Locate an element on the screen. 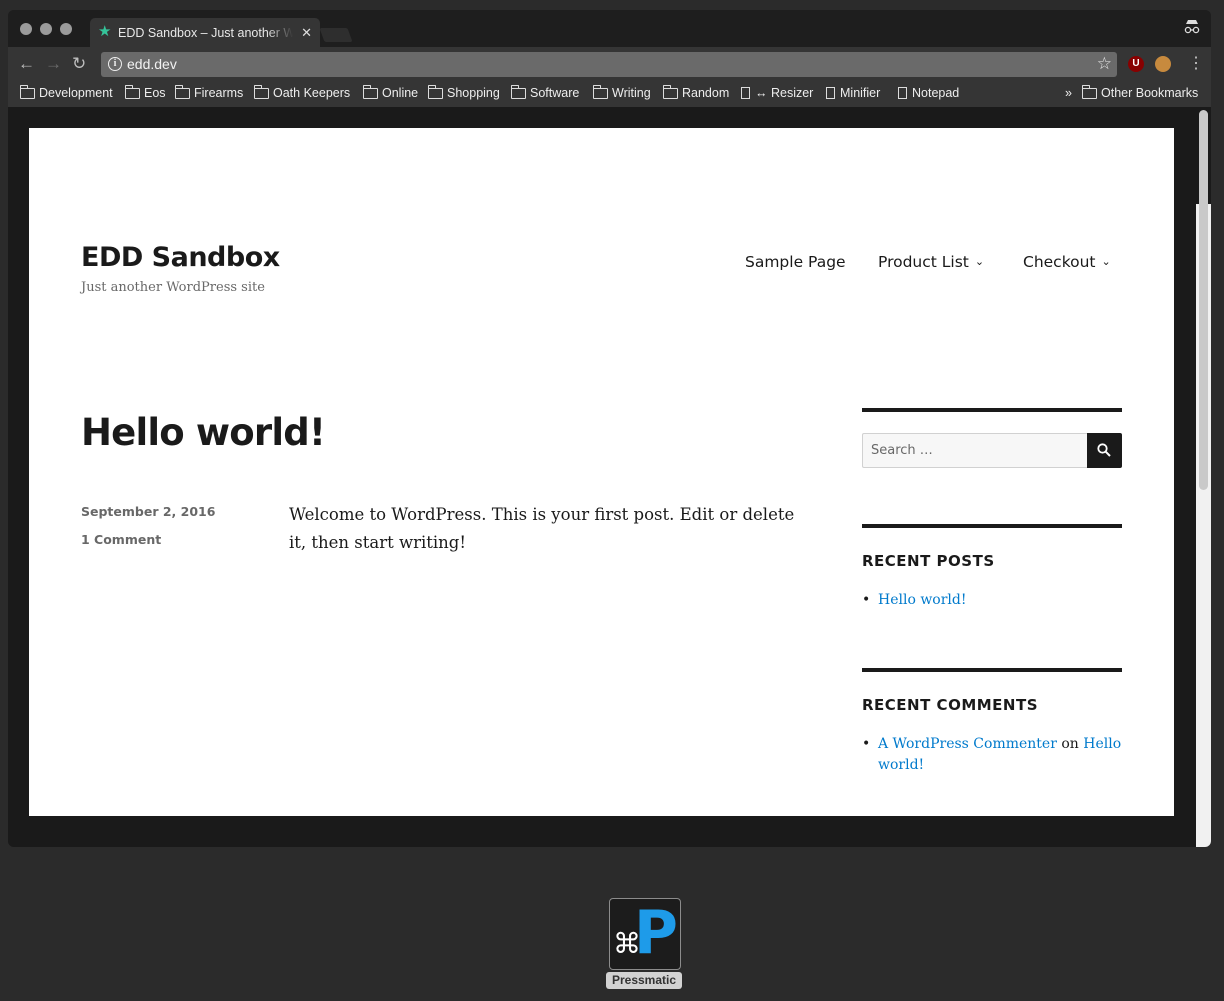 Image resolution: width=1224 pixels, height=1001 pixels. recent-post-link: Hello world! is located at coordinates (922, 600).